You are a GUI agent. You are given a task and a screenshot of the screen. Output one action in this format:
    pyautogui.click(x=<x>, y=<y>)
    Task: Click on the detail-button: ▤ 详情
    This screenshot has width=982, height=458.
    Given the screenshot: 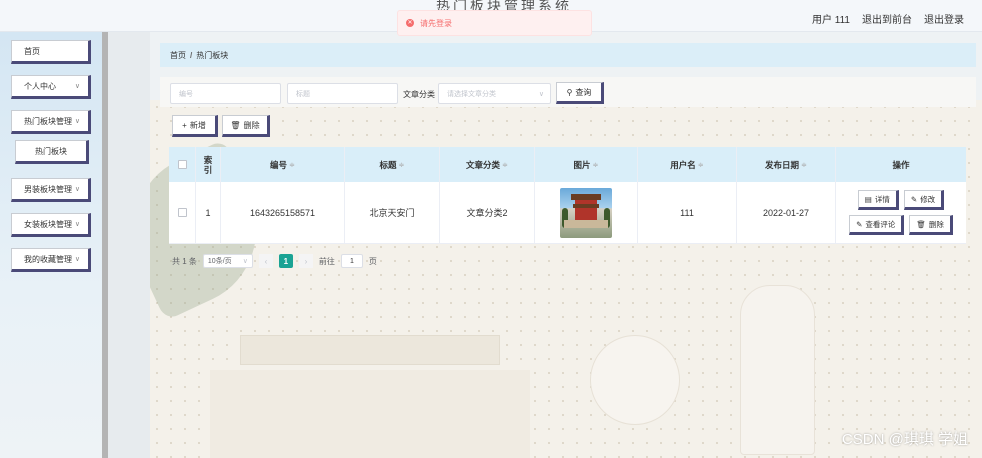 What is the action you would take?
    pyautogui.click(x=878, y=200)
    